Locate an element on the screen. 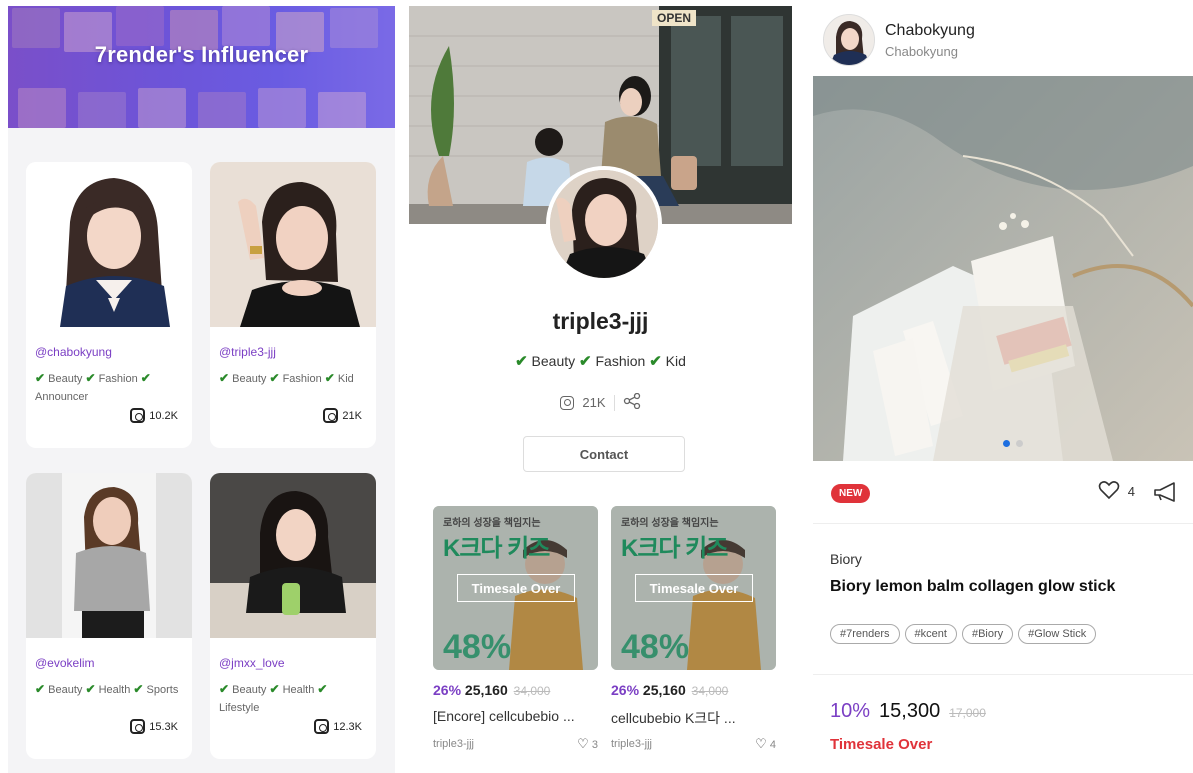 This screenshot has width=1193, height=773. post-like-button: 4 is located at coordinates (1116, 491).